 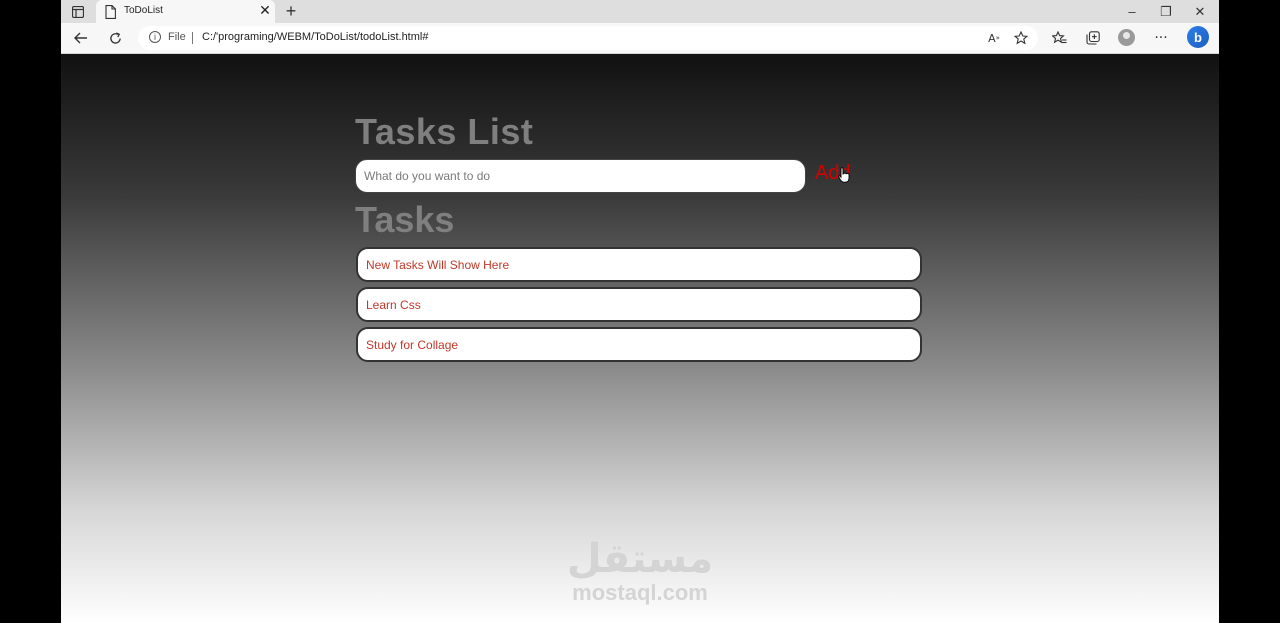 What do you see at coordinates (640, 592) in the screenshot?
I see `watermark-latin: mostaql.com` at bounding box center [640, 592].